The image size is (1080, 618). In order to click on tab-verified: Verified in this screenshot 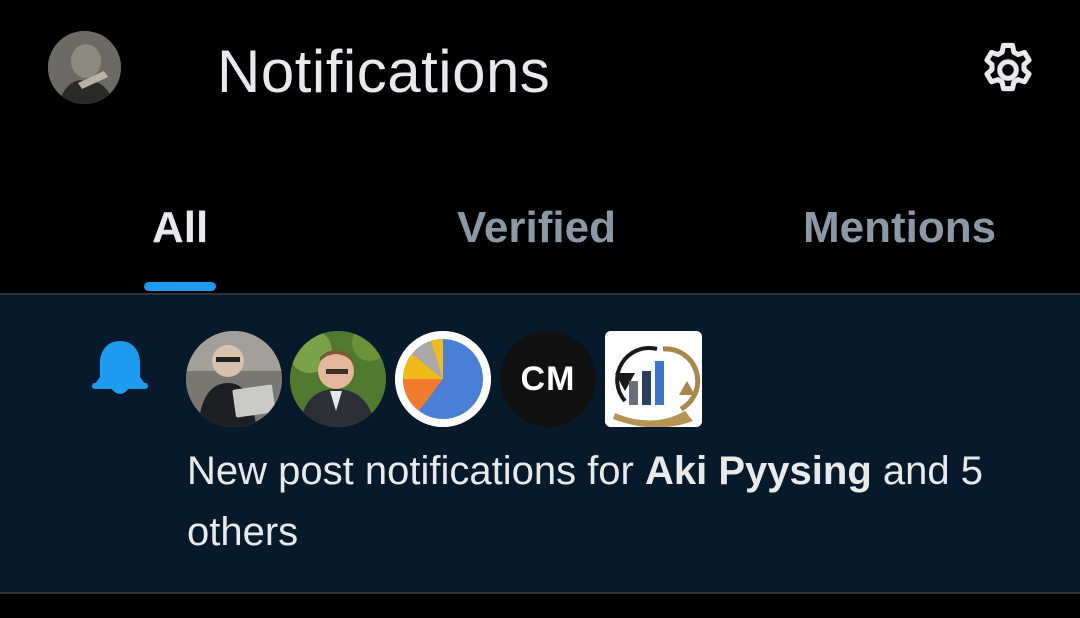, I will do `click(540, 237)`.